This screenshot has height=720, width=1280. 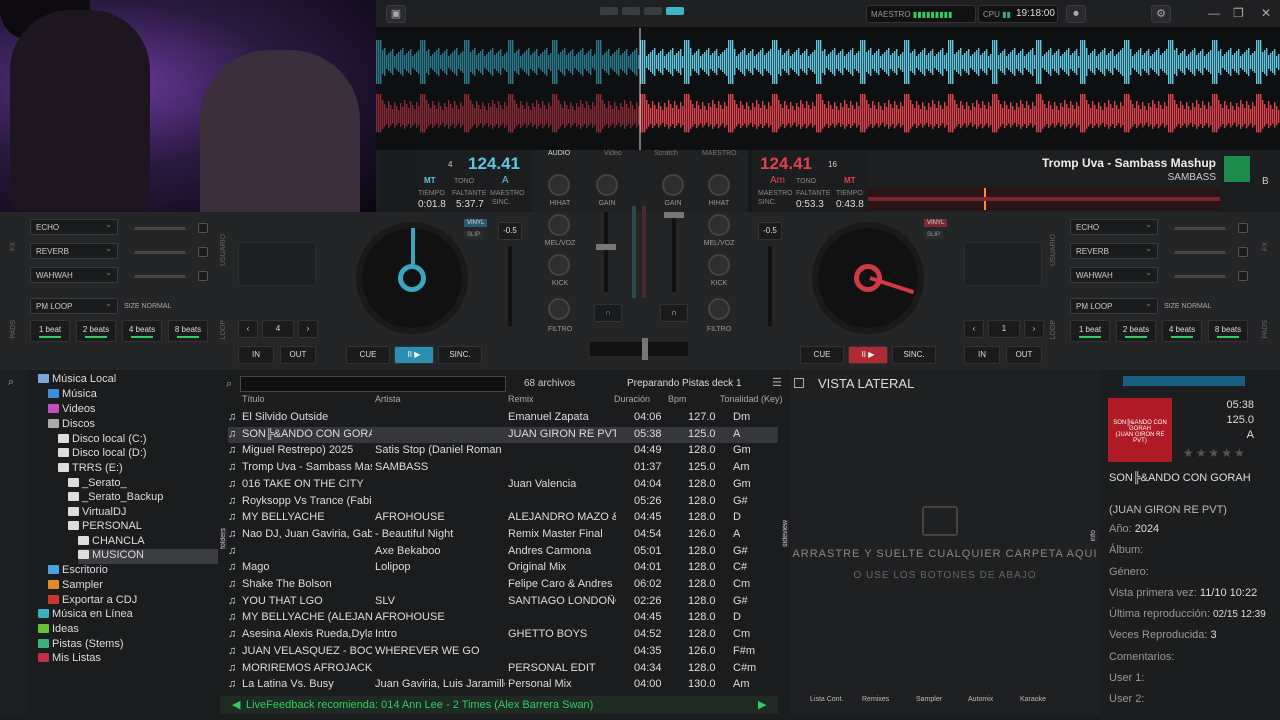 I want to click on tab-audio: AUDIO, so click(x=559, y=153).